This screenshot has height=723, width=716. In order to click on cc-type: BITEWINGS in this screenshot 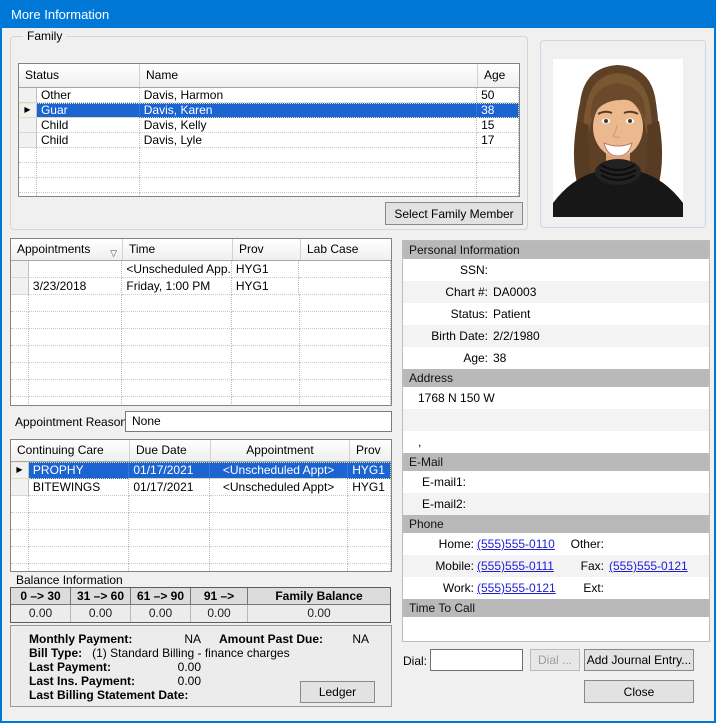, I will do `click(79, 487)`.